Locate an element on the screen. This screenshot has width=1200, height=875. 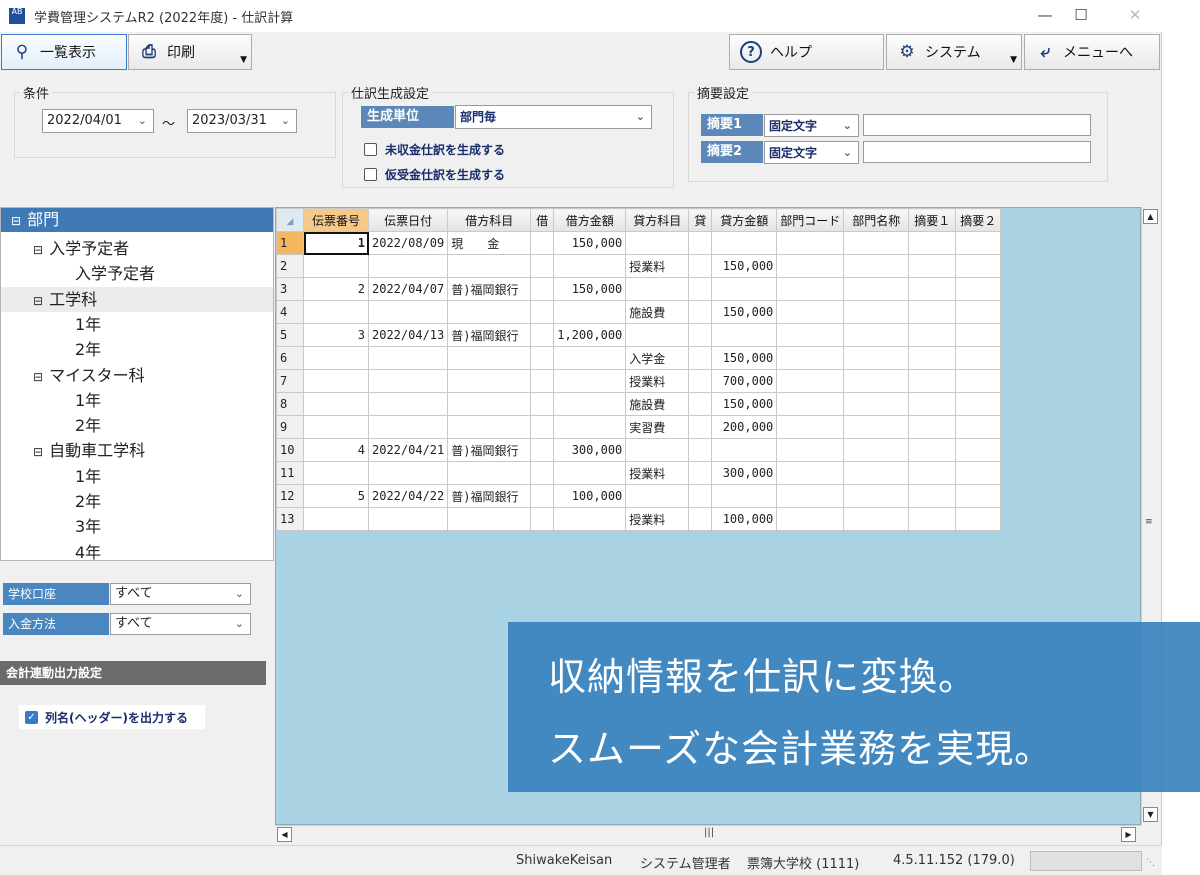
row-number: 6 is located at coordinates (290, 358).